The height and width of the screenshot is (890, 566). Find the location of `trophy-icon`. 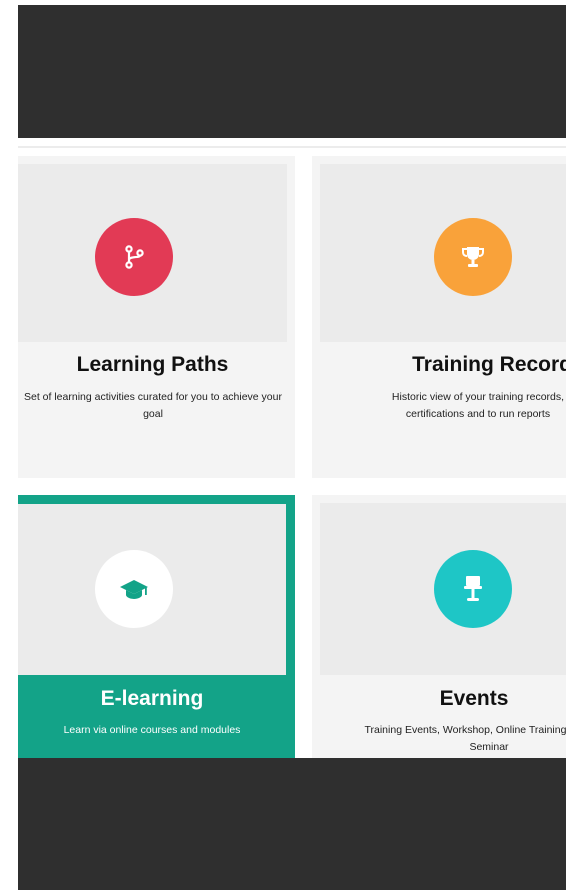

trophy-icon is located at coordinates (473, 257).